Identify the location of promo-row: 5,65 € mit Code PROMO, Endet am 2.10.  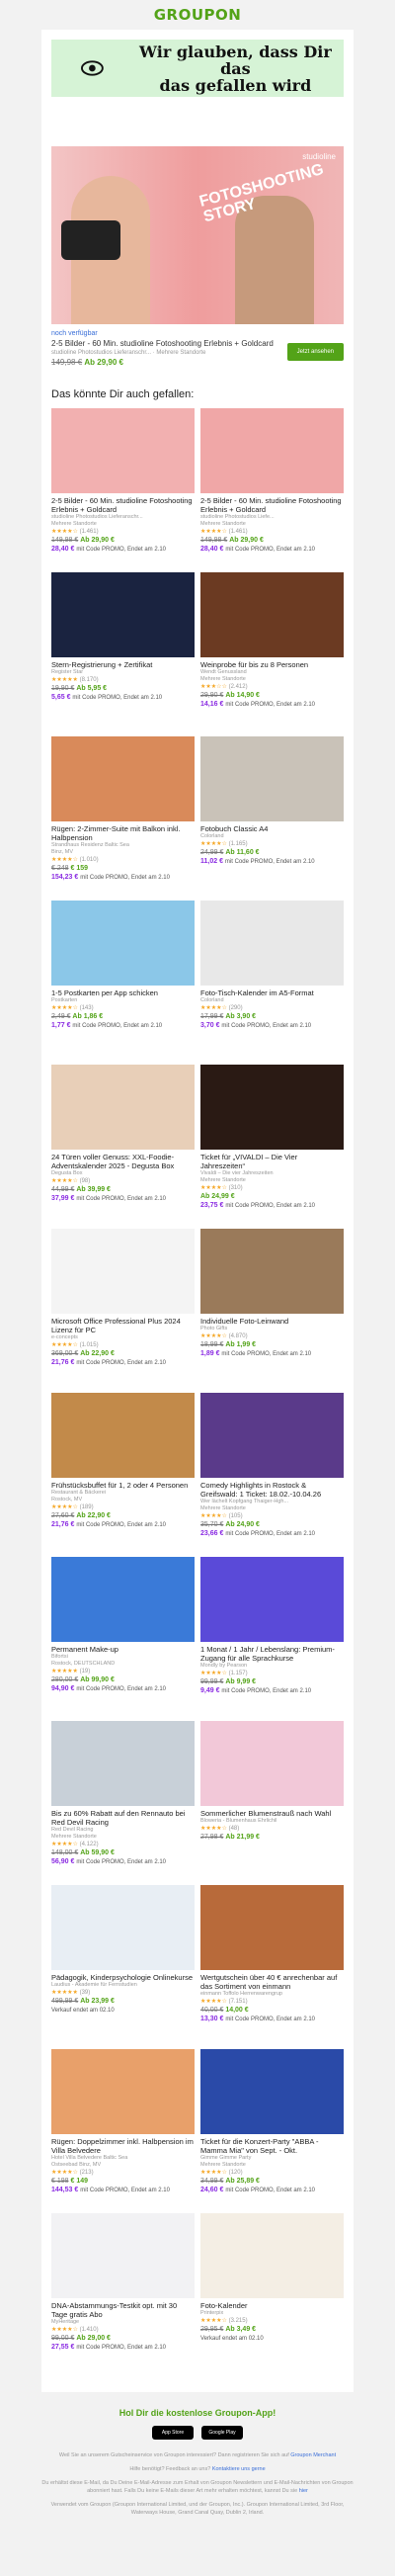
(123, 698).